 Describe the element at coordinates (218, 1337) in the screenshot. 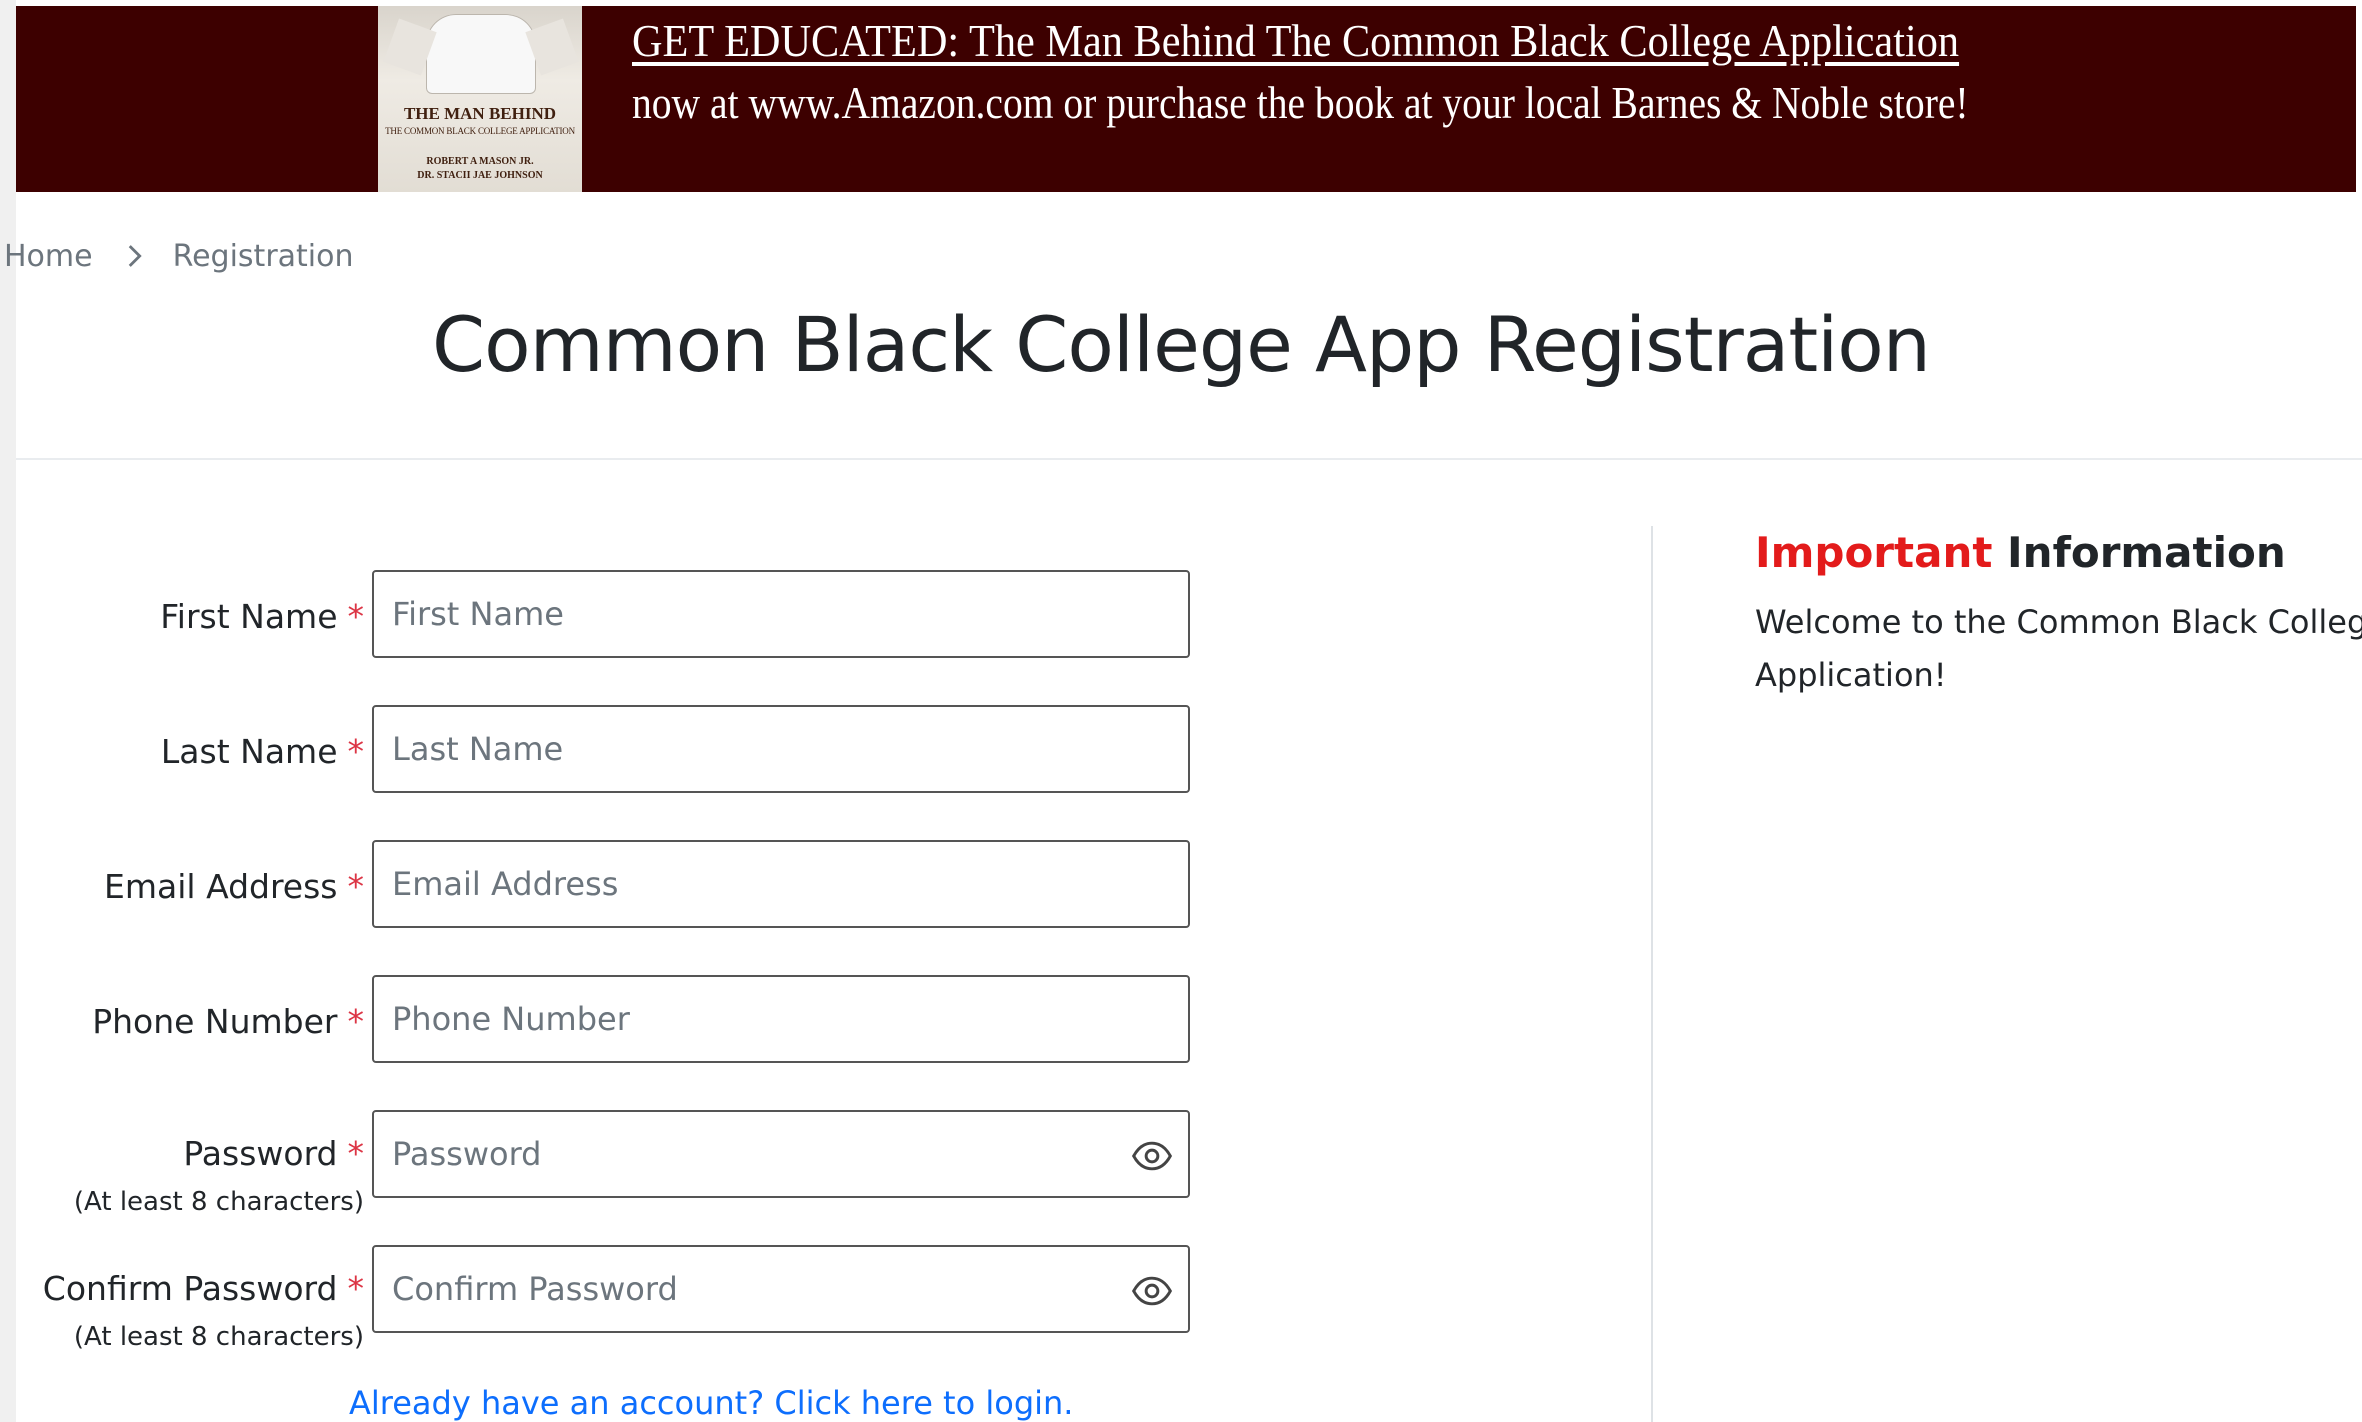

I see `confirm-password-hint: (At least 8 characters)` at that location.